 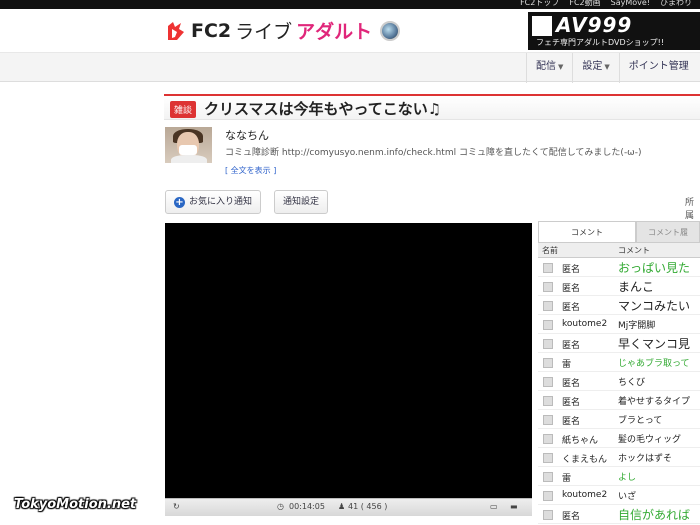 What do you see at coordinates (619, 495) in the screenshot?
I see `chat-row: koutome2 いざ` at bounding box center [619, 495].